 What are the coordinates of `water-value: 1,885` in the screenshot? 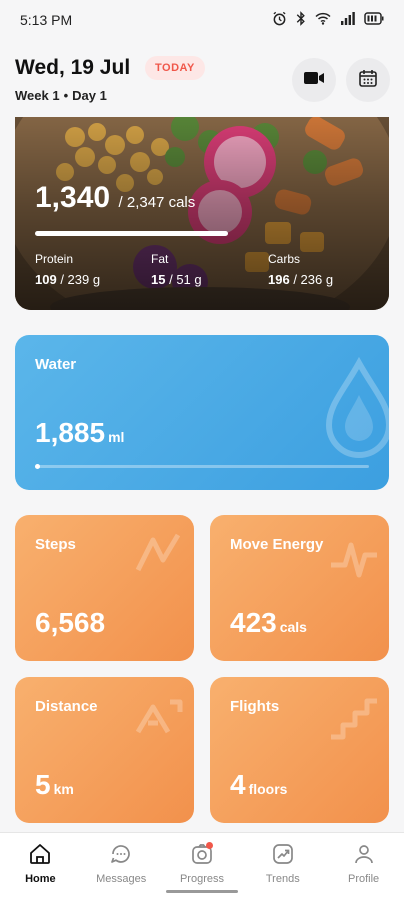 It's located at (70, 432).